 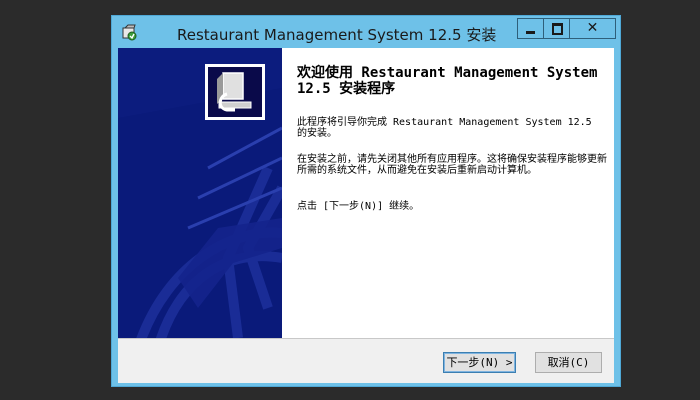 What do you see at coordinates (337, 35) in the screenshot?
I see `window-title: Restaurant Management System 12.5 安装` at bounding box center [337, 35].